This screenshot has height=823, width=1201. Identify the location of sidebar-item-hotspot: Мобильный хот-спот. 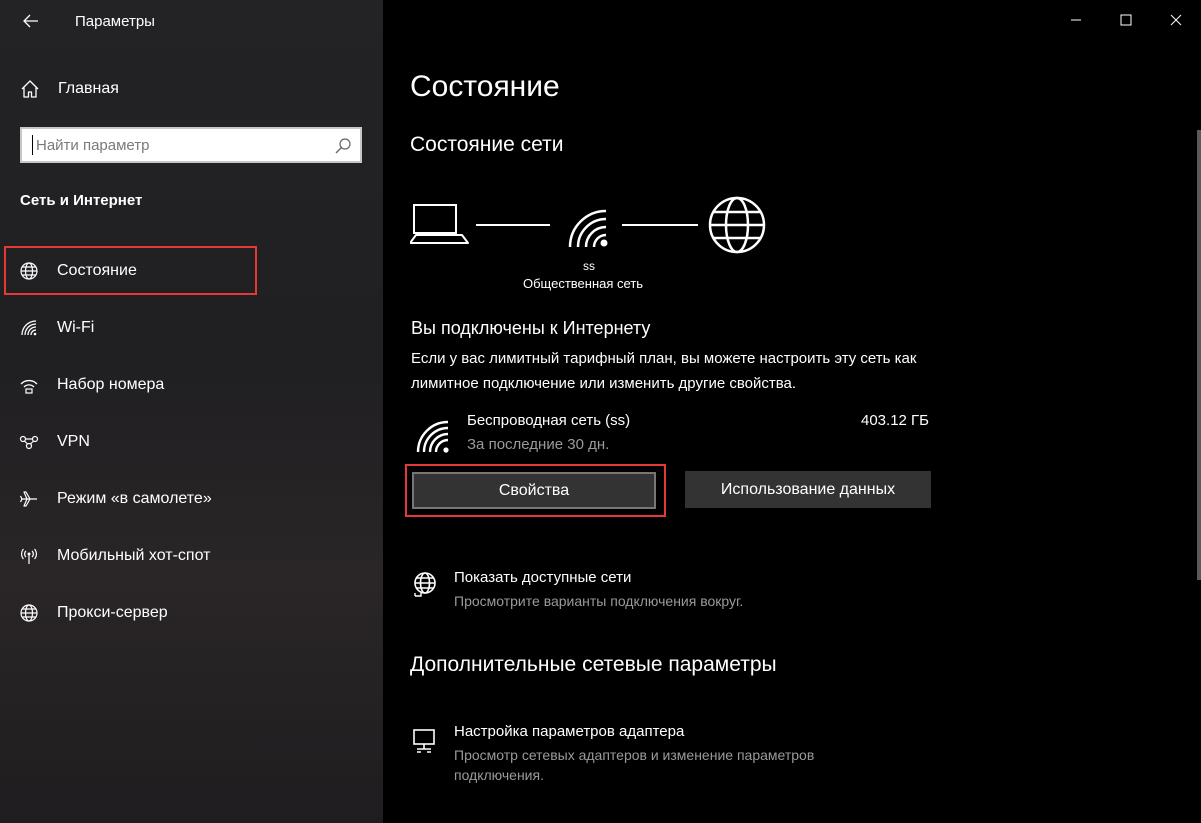
(191, 556).